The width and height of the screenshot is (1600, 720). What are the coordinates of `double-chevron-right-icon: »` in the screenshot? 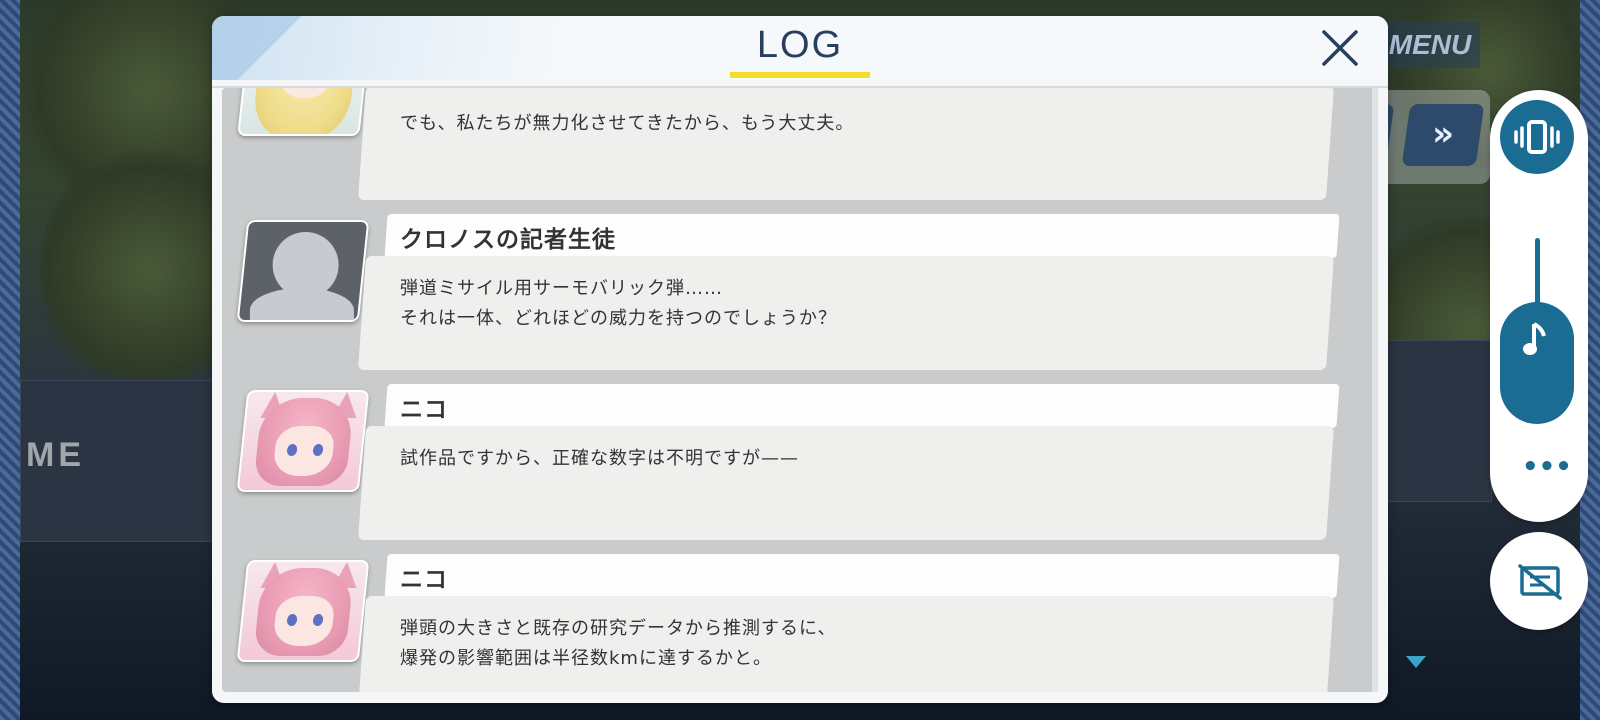 It's located at (1443, 134).